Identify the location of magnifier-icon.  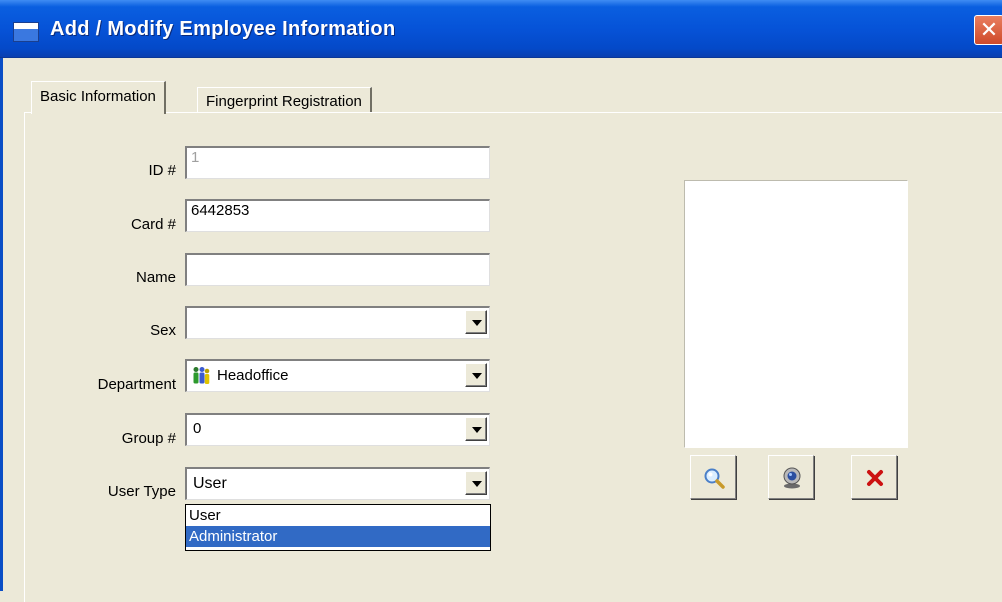
(714, 478).